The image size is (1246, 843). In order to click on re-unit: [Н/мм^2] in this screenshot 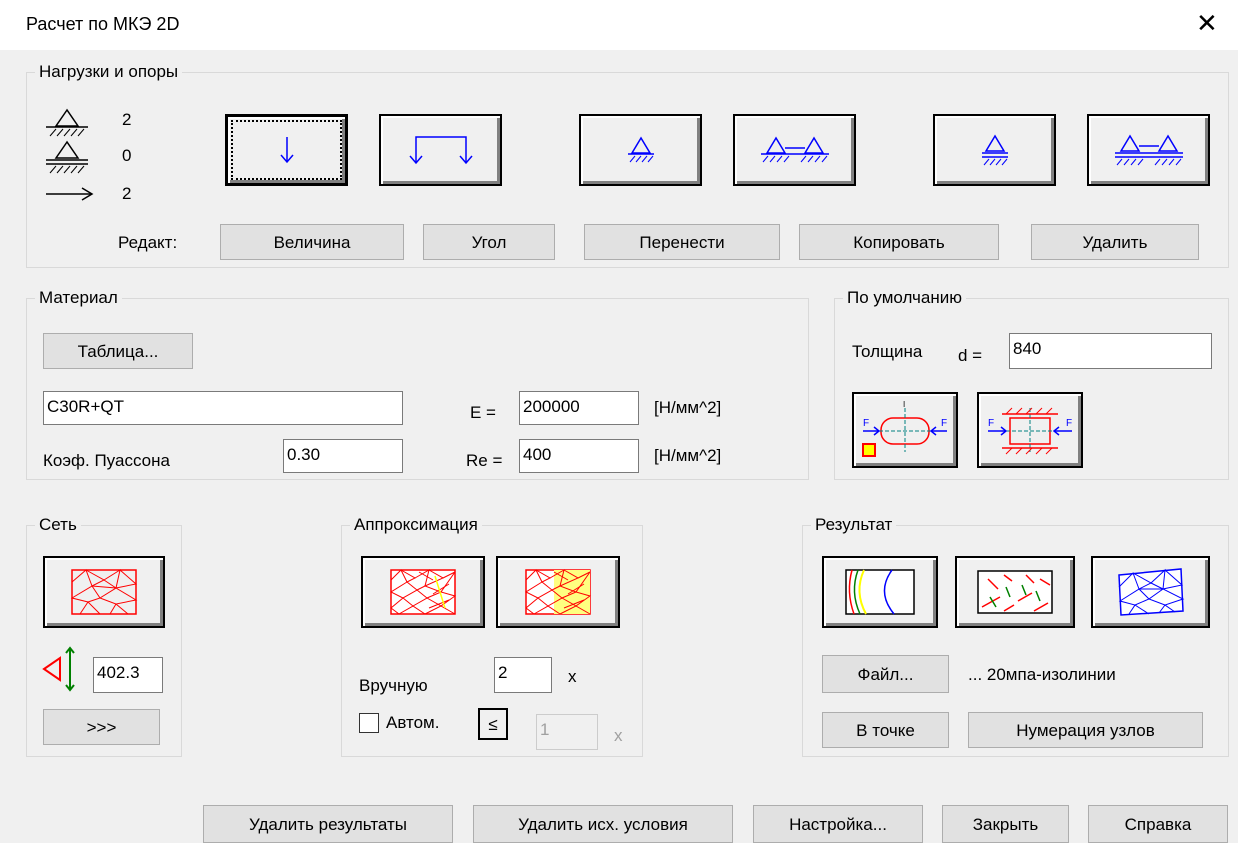, I will do `click(688, 455)`.